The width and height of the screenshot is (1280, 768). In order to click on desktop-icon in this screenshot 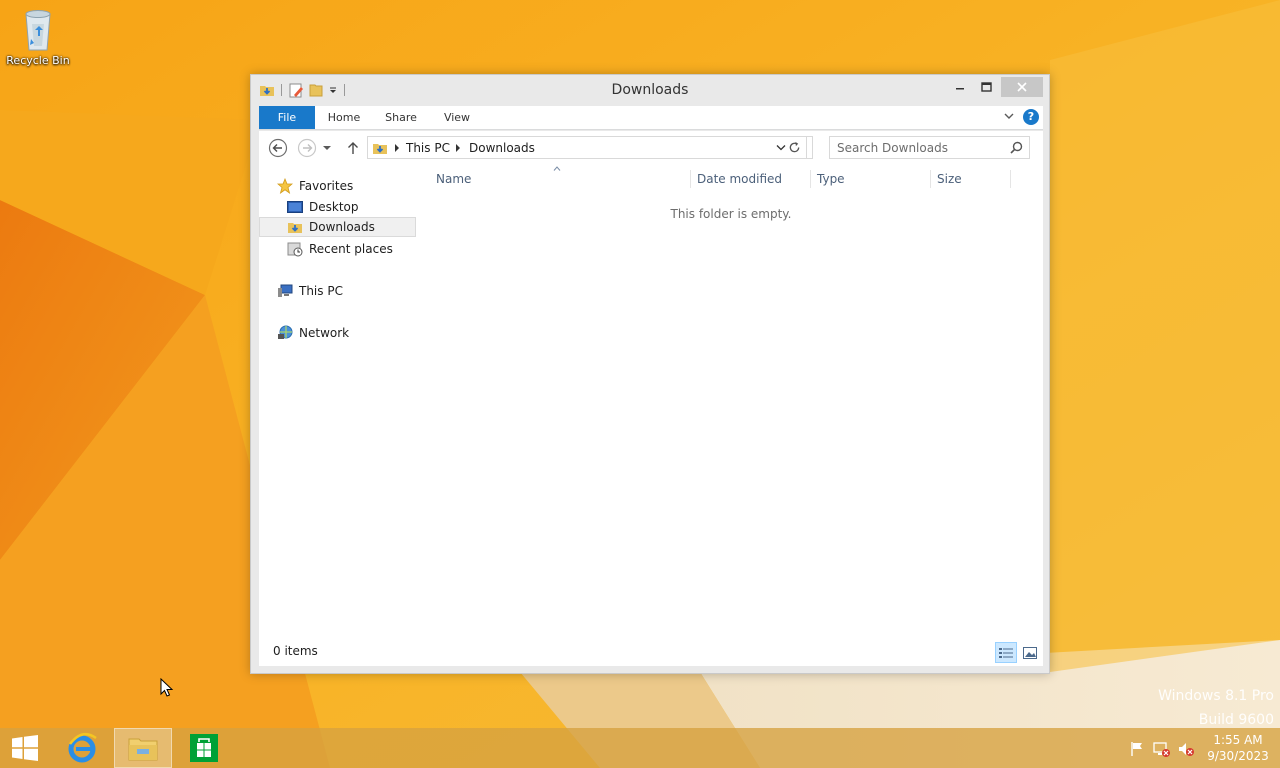, I will do `click(295, 207)`.